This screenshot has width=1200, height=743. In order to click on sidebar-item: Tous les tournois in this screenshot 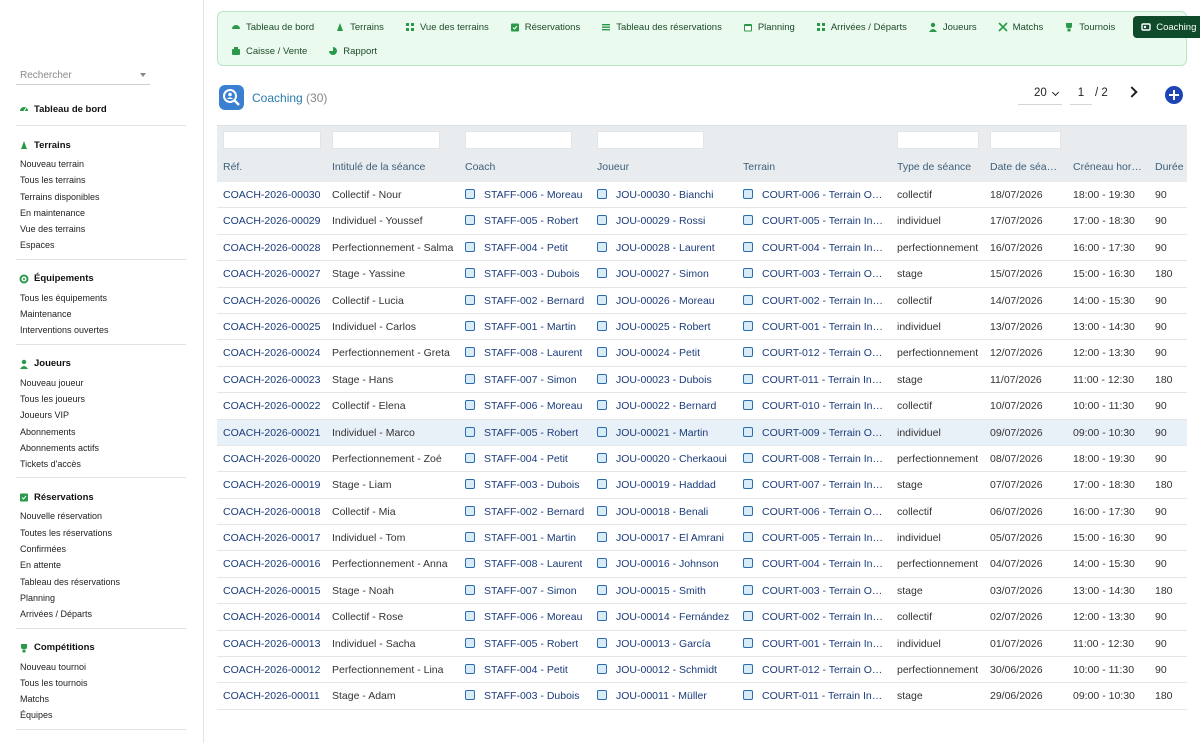, I will do `click(101, 683)`.